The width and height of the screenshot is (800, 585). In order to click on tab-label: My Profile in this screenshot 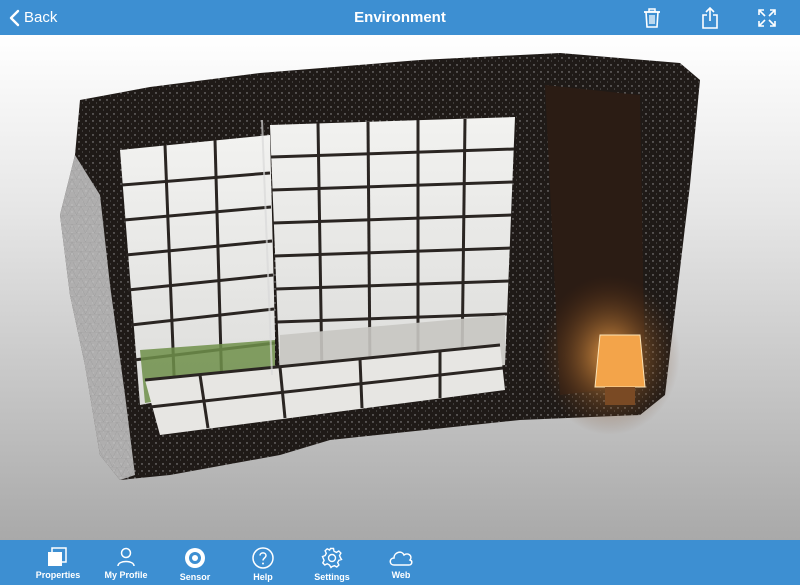, I will do `click(126, 575)`.